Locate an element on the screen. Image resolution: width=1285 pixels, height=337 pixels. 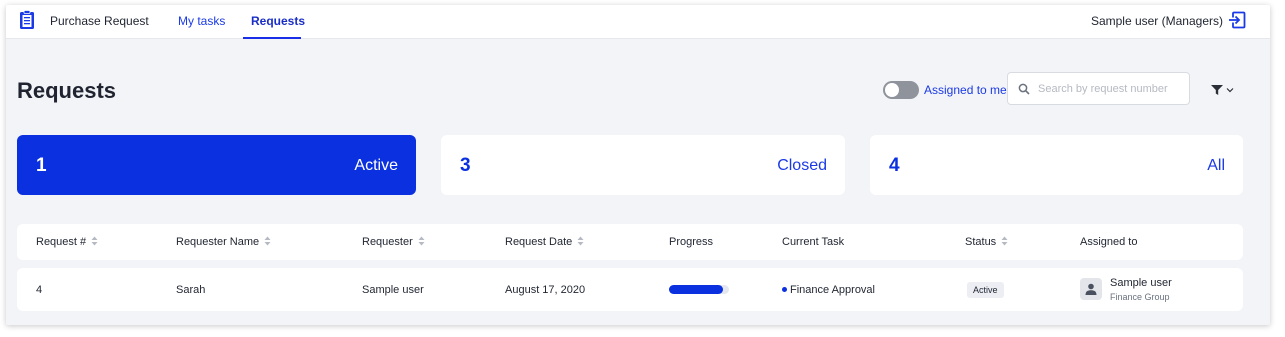
toggle-knob is located at coordinates (892, 90).